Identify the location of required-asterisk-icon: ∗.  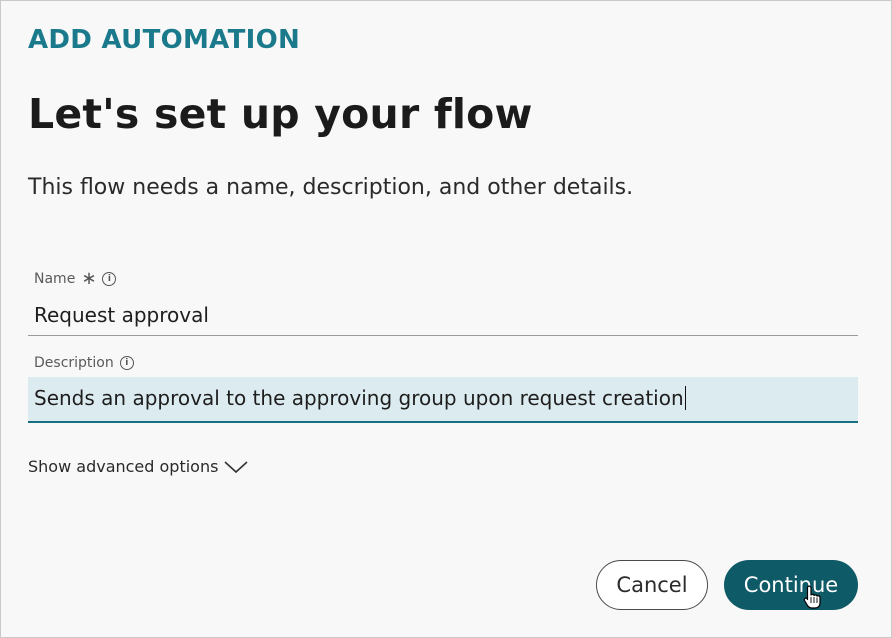
(89, 278).